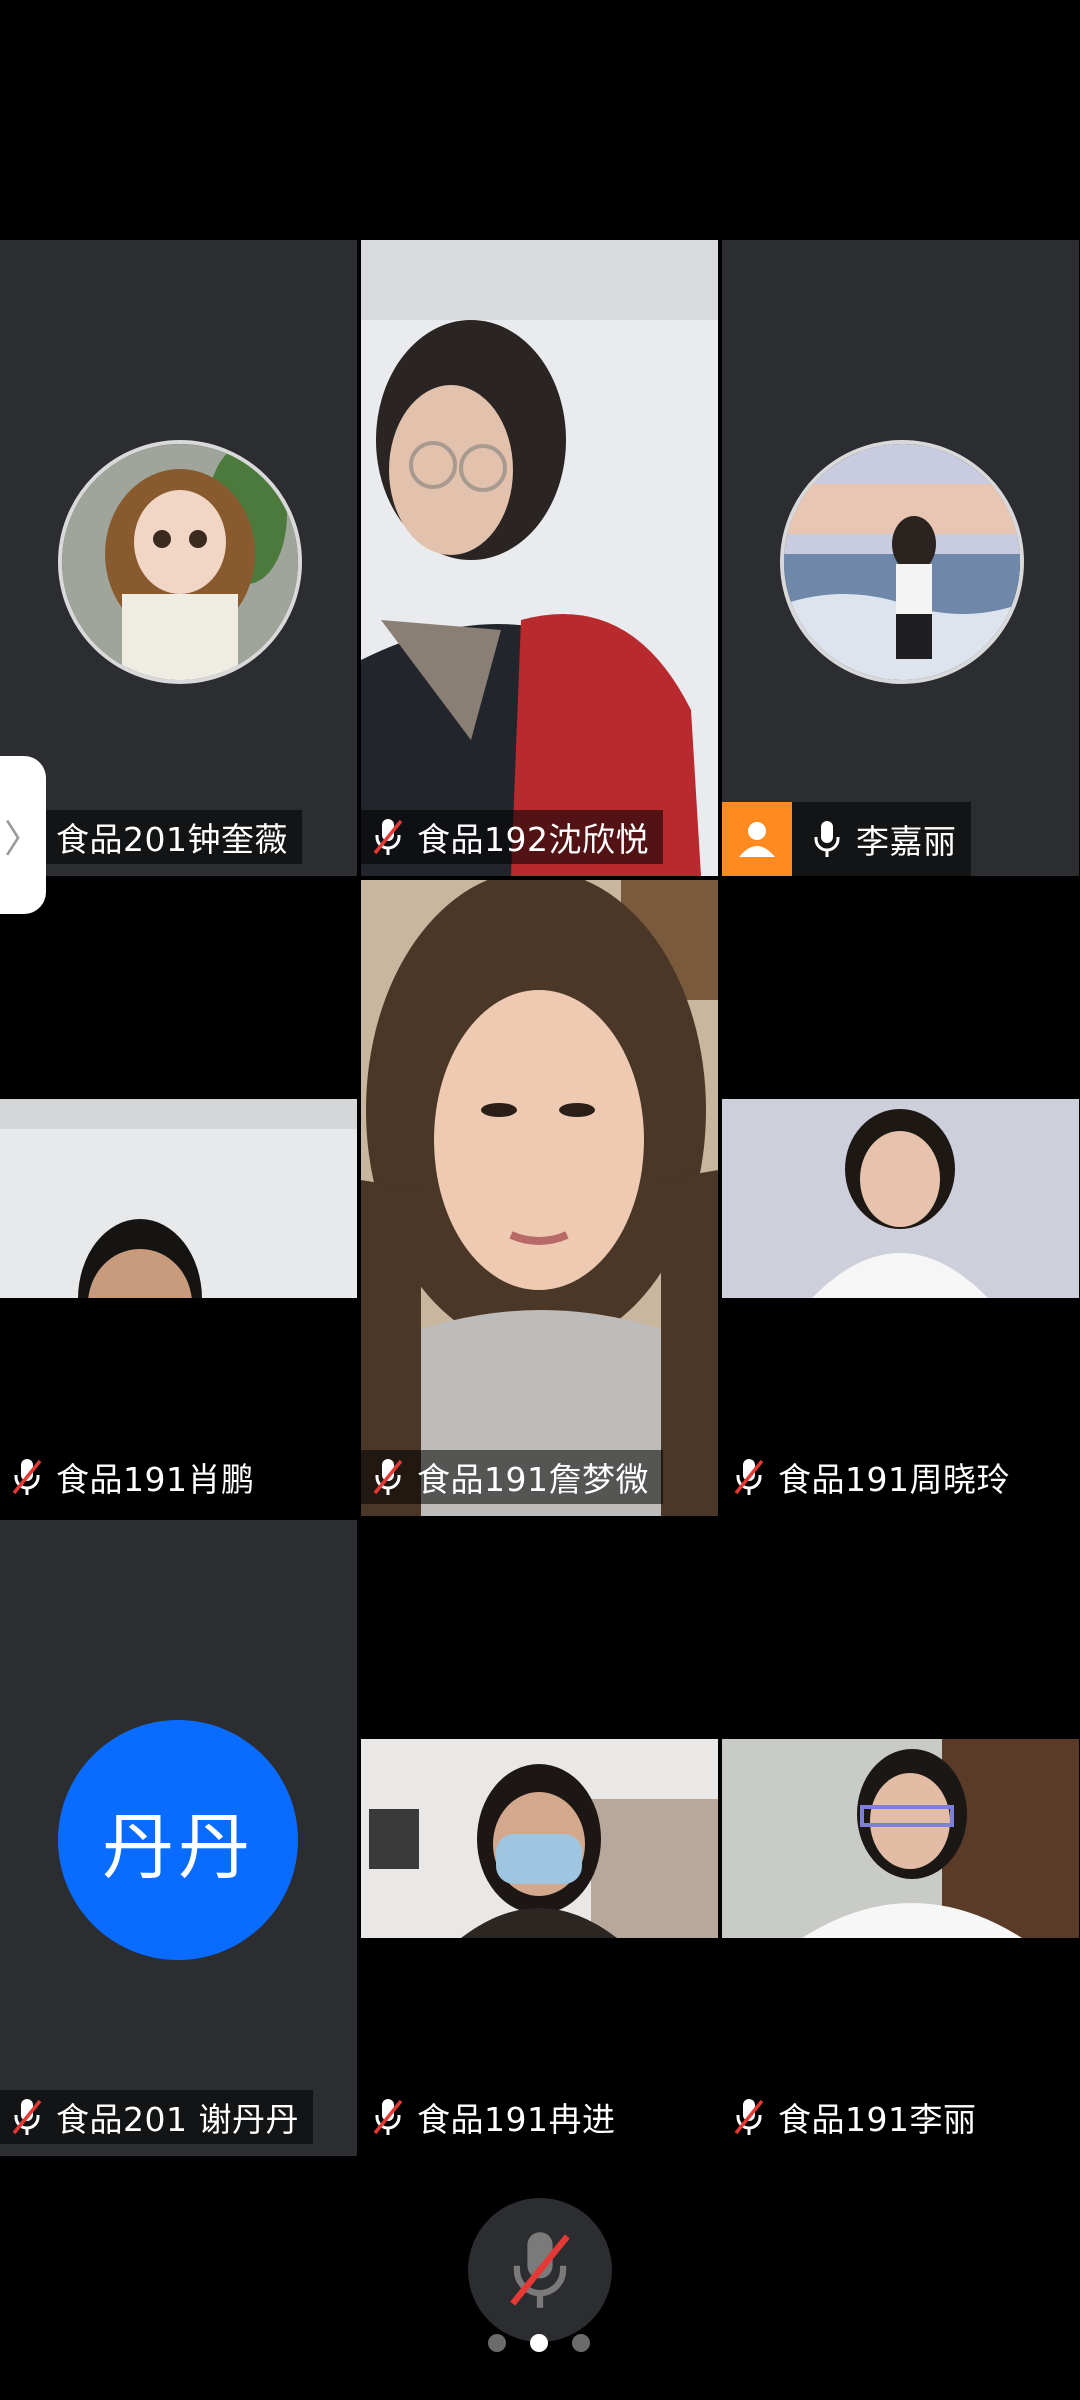  I want to click on participant-name: 李嘉丽, so click(906, 841).